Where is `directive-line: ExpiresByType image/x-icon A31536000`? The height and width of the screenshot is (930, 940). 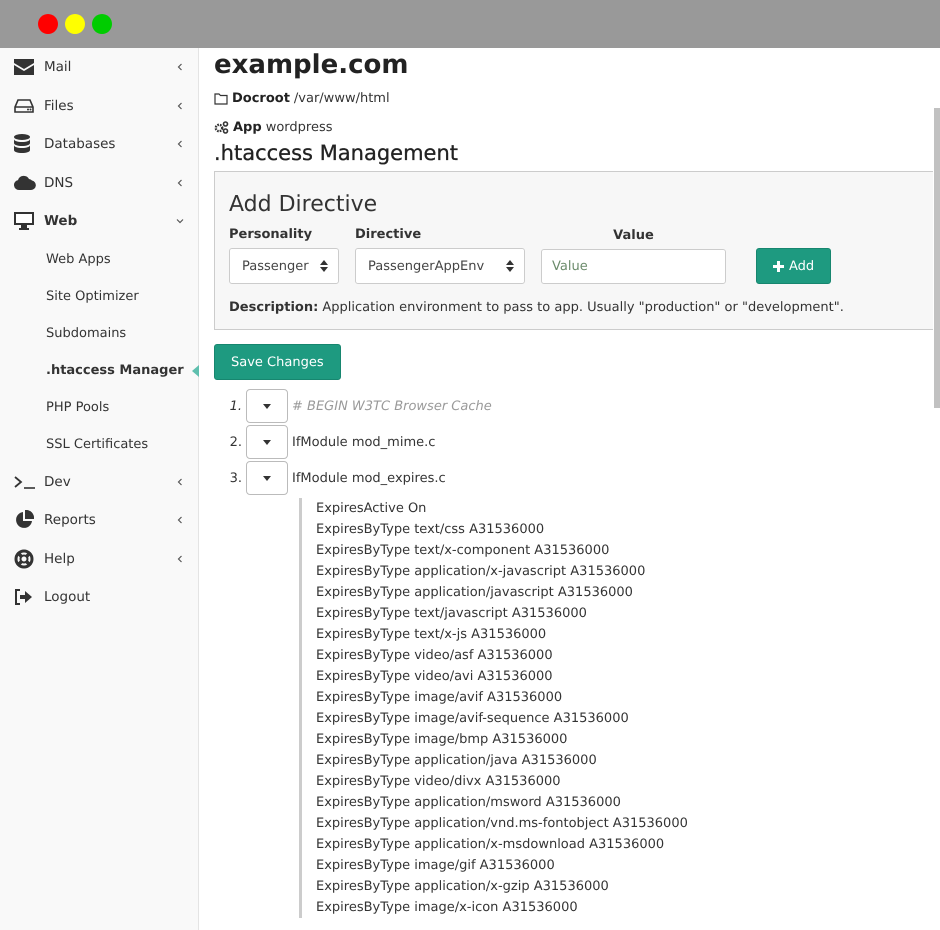 directive-line: ExpiresByType image/x-icon A31536000 is located at coordinates (447, 908).